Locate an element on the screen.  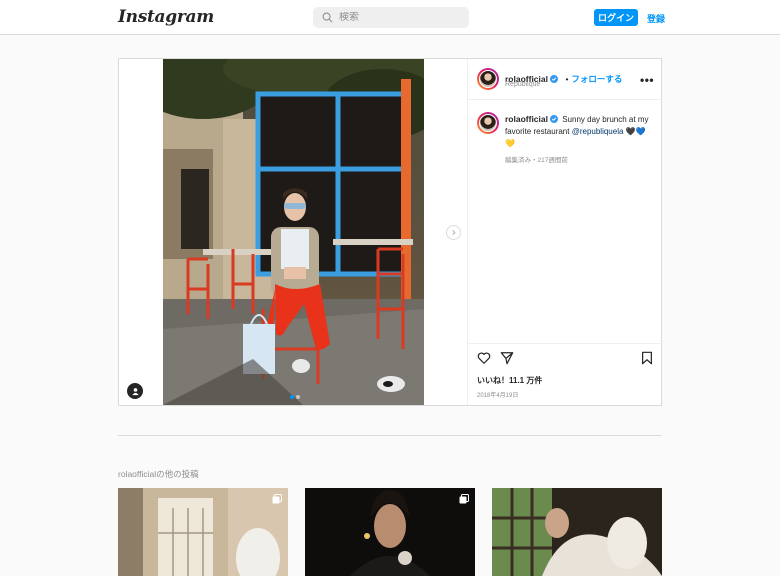
post-date: 2018年4月19日 is located at coordinates (497, 394).